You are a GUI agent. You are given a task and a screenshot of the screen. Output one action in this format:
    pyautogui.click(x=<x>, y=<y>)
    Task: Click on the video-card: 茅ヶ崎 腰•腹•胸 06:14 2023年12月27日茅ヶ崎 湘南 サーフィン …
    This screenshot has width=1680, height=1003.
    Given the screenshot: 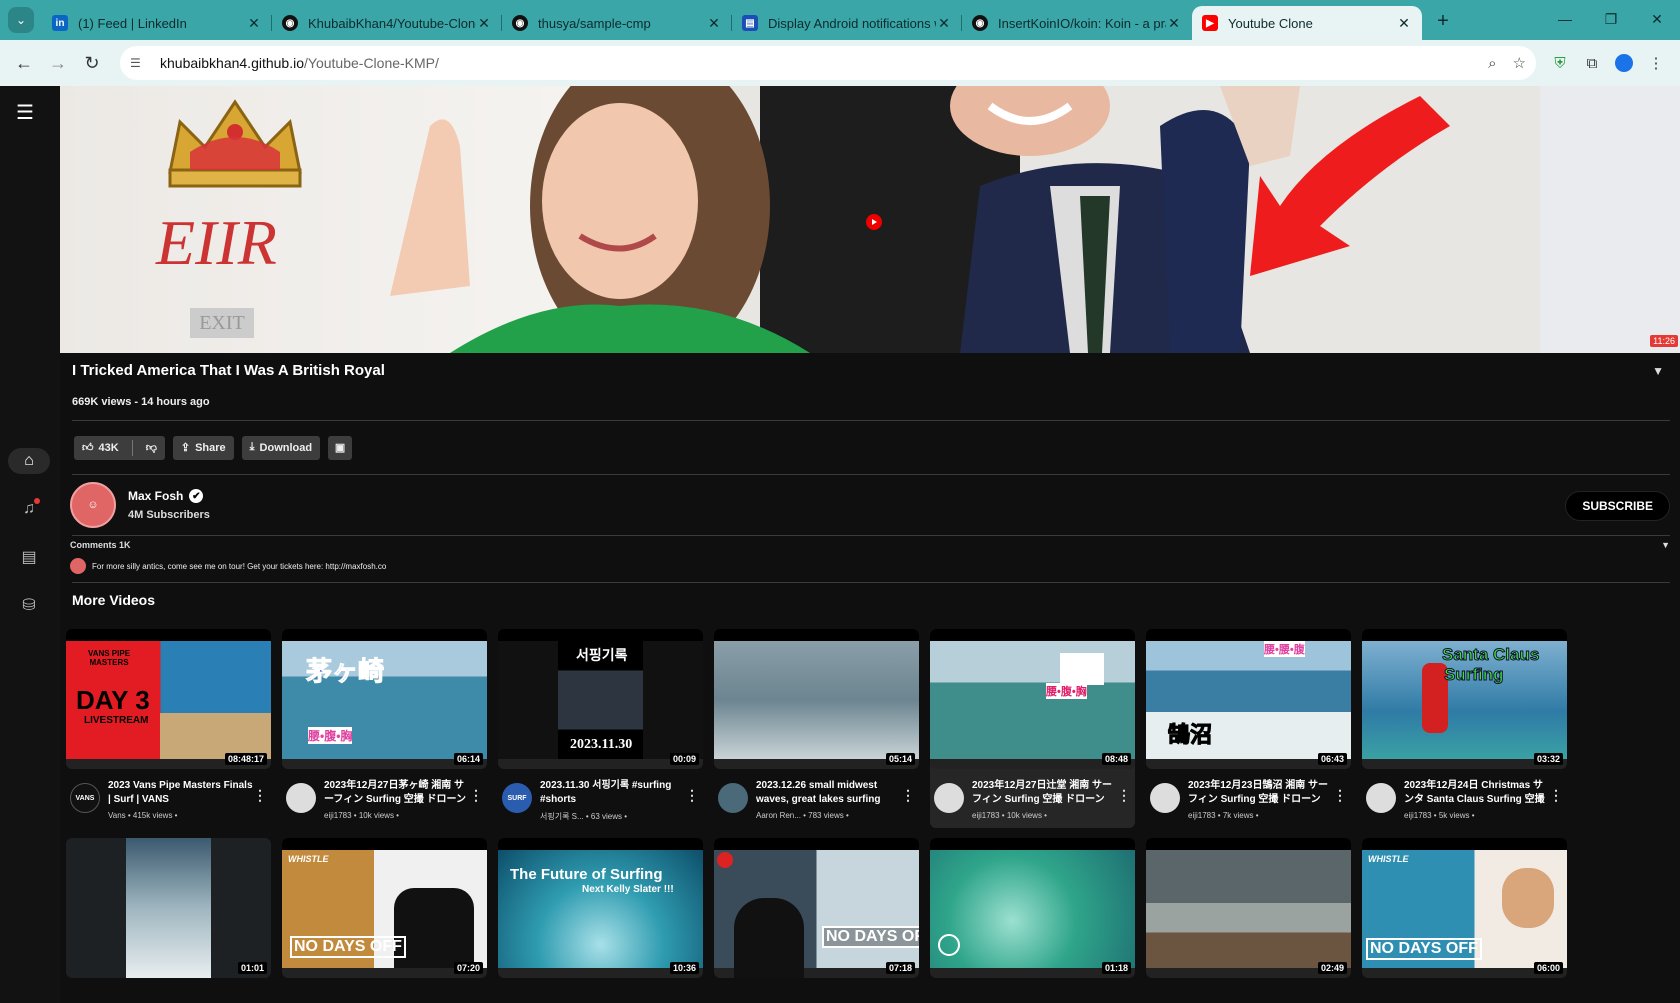 What is the action you would take?
    pyautogui.click(x=384, y=728)
    